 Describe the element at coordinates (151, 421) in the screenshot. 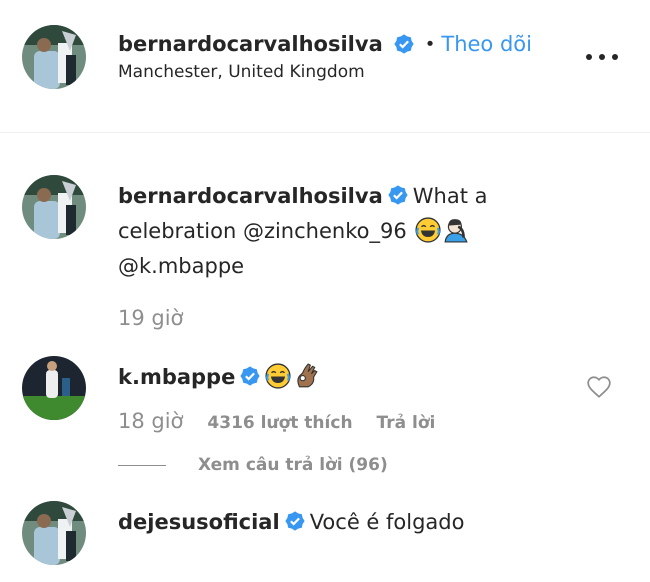

I see `comment-time: 18 giờ` at that location.